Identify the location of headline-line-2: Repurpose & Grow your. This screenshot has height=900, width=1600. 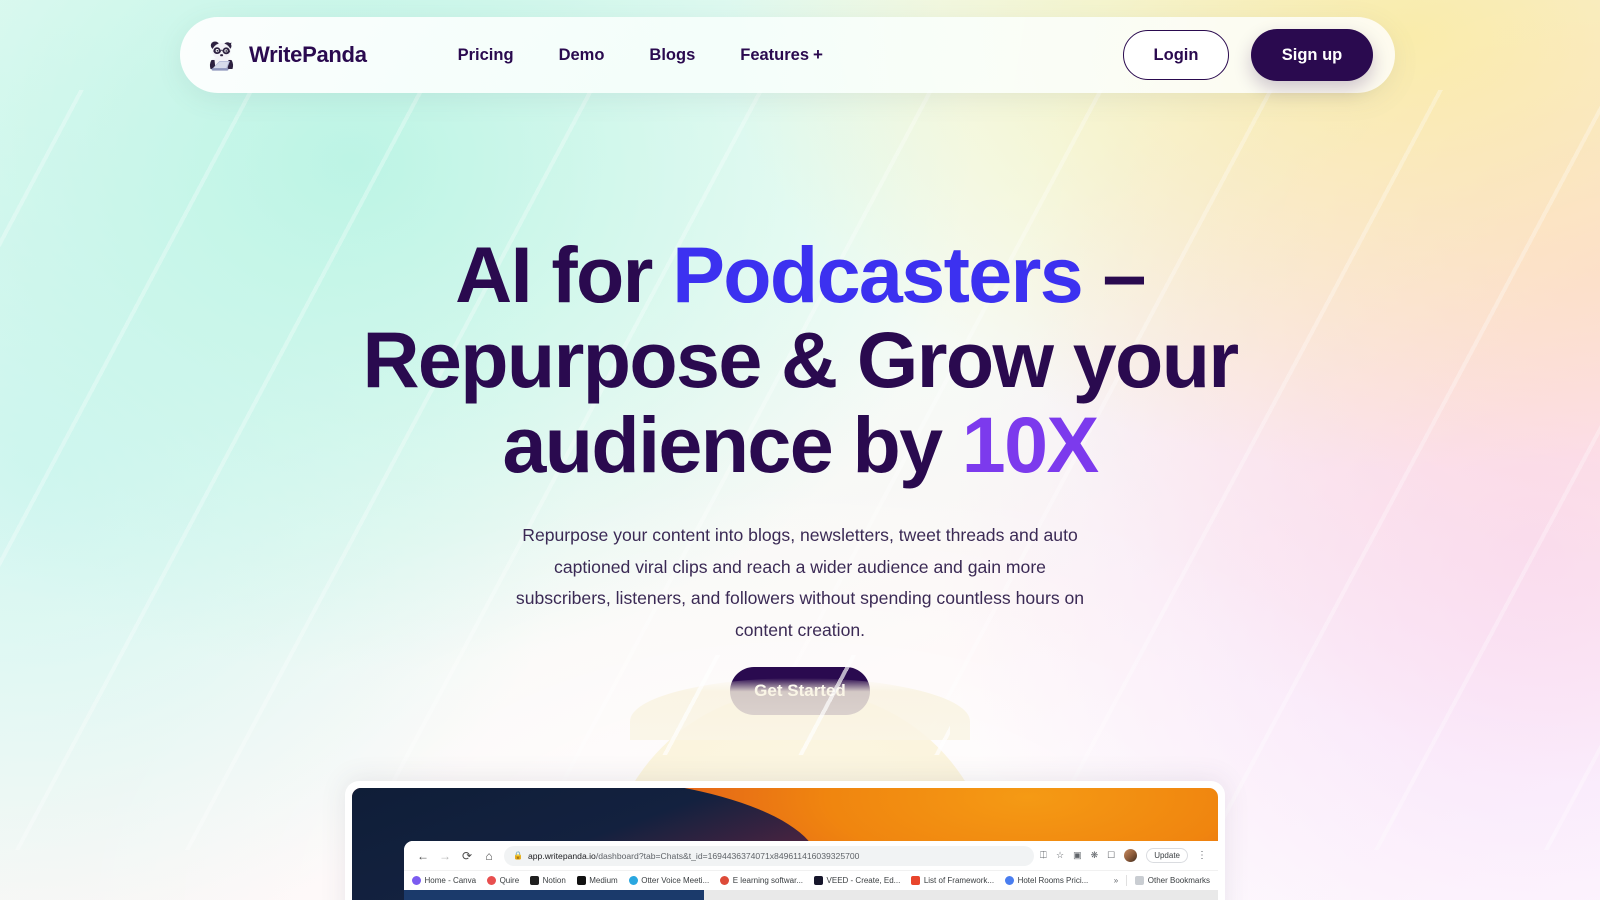
(800, 359).